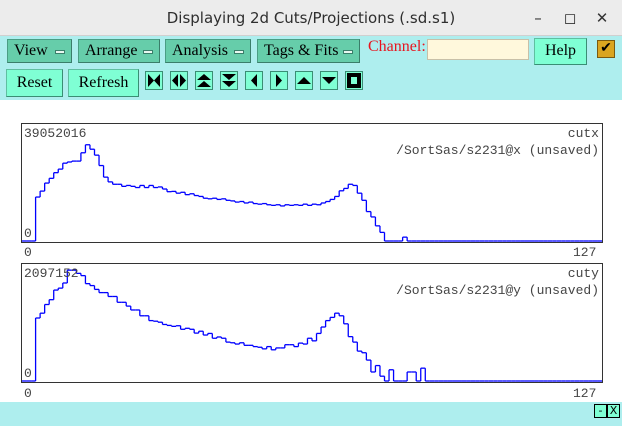 The width and height of the screenshot is (622, 426). Describe the element at coordinates (560, 51) in the screenshot. I see `help-button: Help` at that location.